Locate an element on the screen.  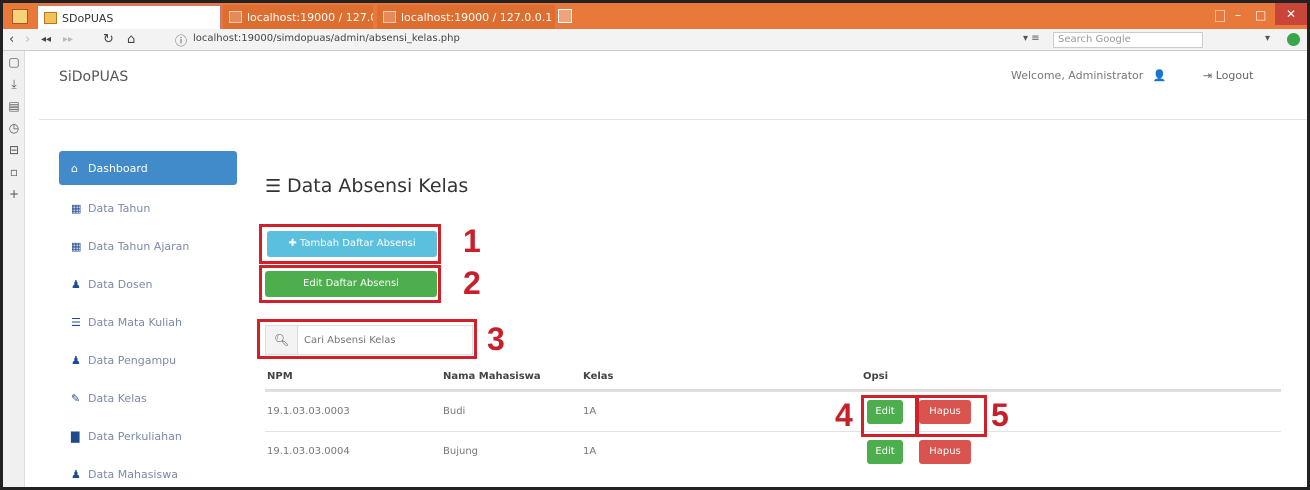
sidebar-item-data-pengampu: ♟ Data Pengampu is located at coordinates (148, 360).